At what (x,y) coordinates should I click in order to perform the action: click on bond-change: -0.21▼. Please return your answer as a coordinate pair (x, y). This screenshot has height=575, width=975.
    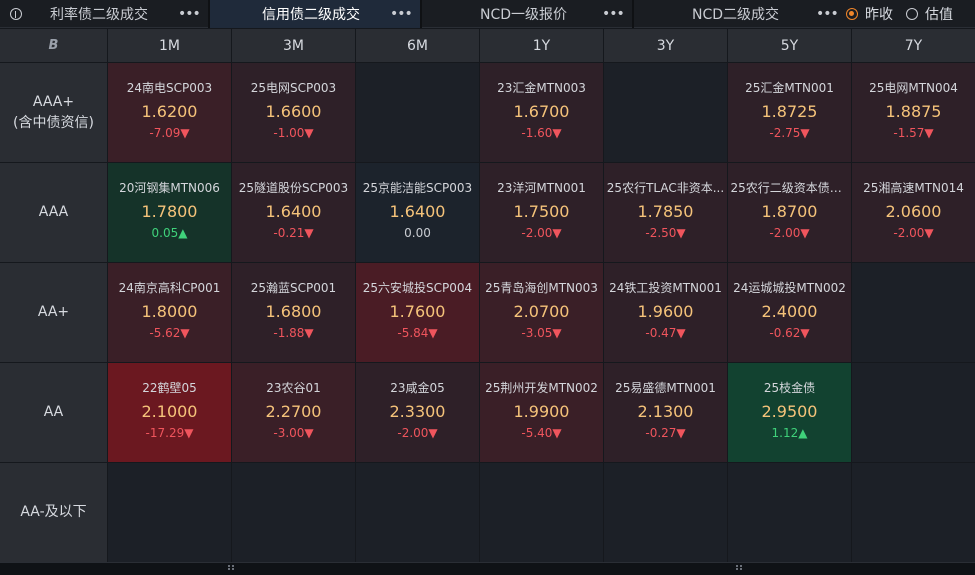
    Looking at the image, I should click on (293, 233).